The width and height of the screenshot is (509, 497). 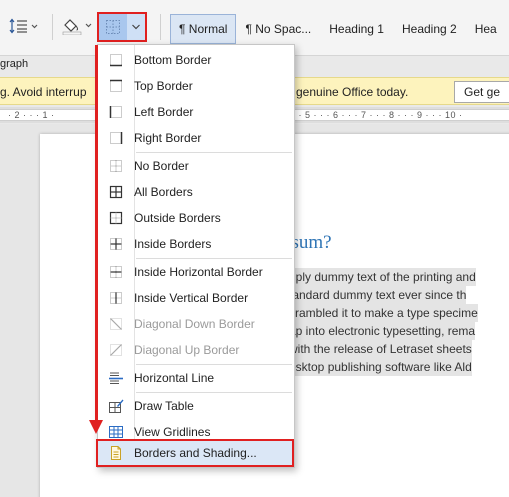 What do you see at coordinates (172, 432) in the screenshot?
I see `menu-item-label: View Gridlines` at bounding box center [172, 432].